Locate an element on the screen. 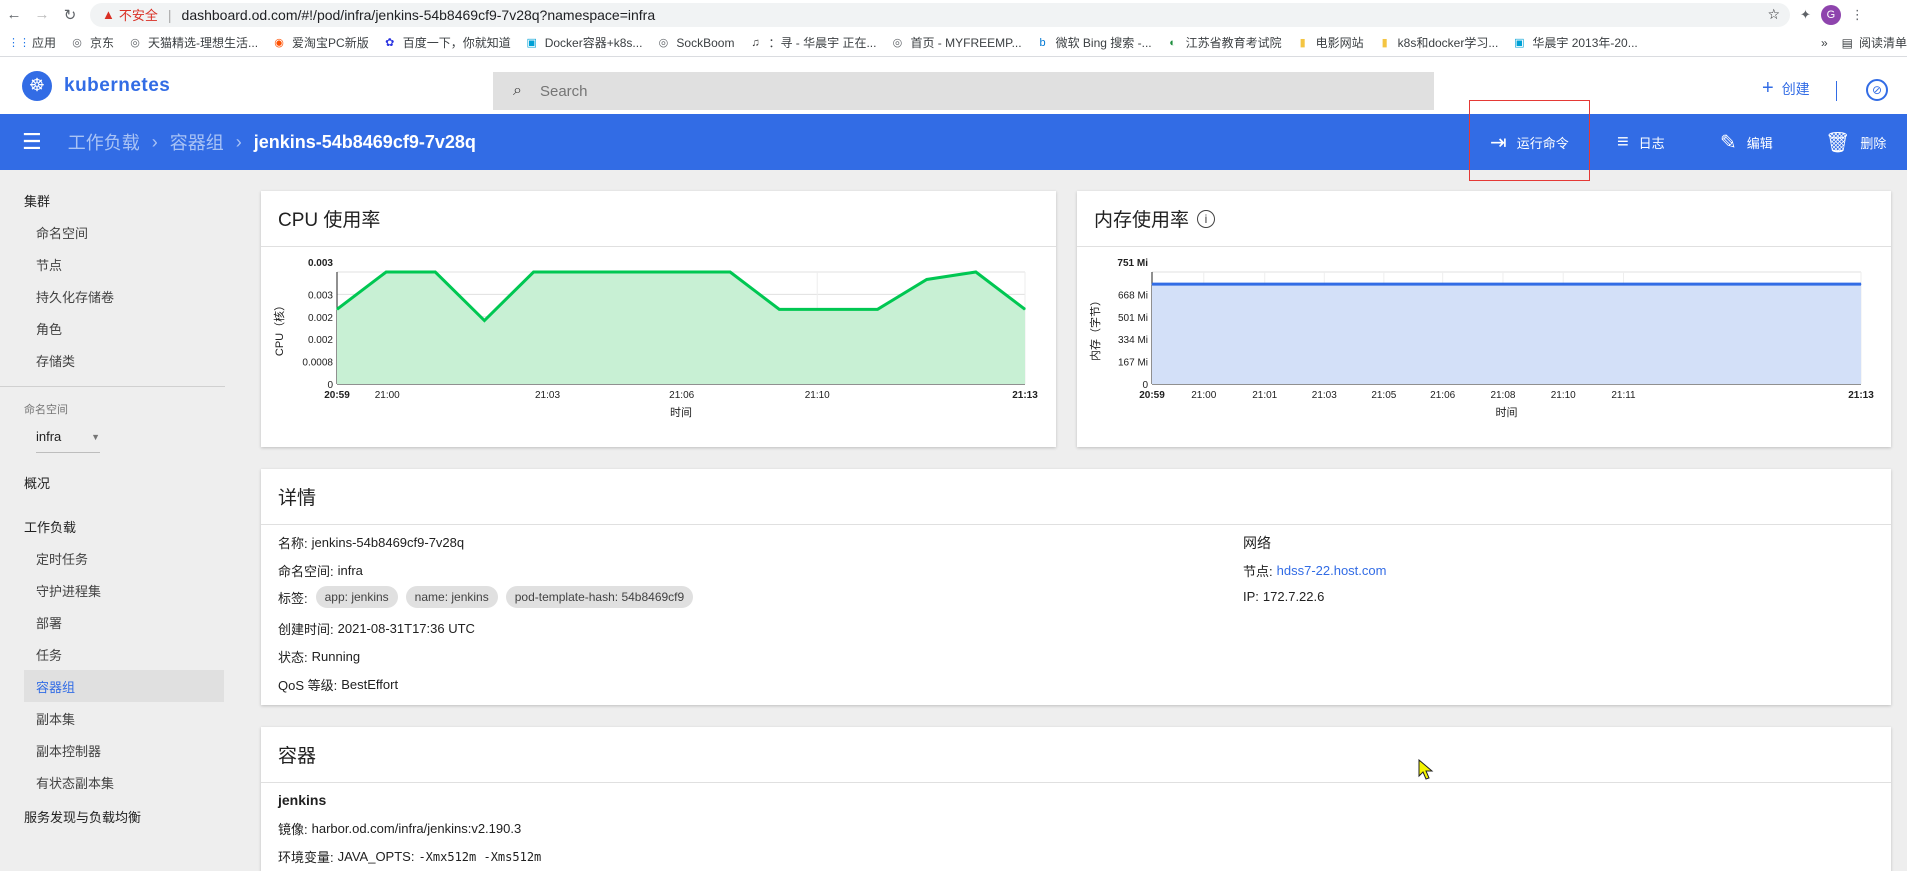 The width and height of the screenshot is (1907, 871). shield-icon: ◐ is located at coordinates (1172, 42).